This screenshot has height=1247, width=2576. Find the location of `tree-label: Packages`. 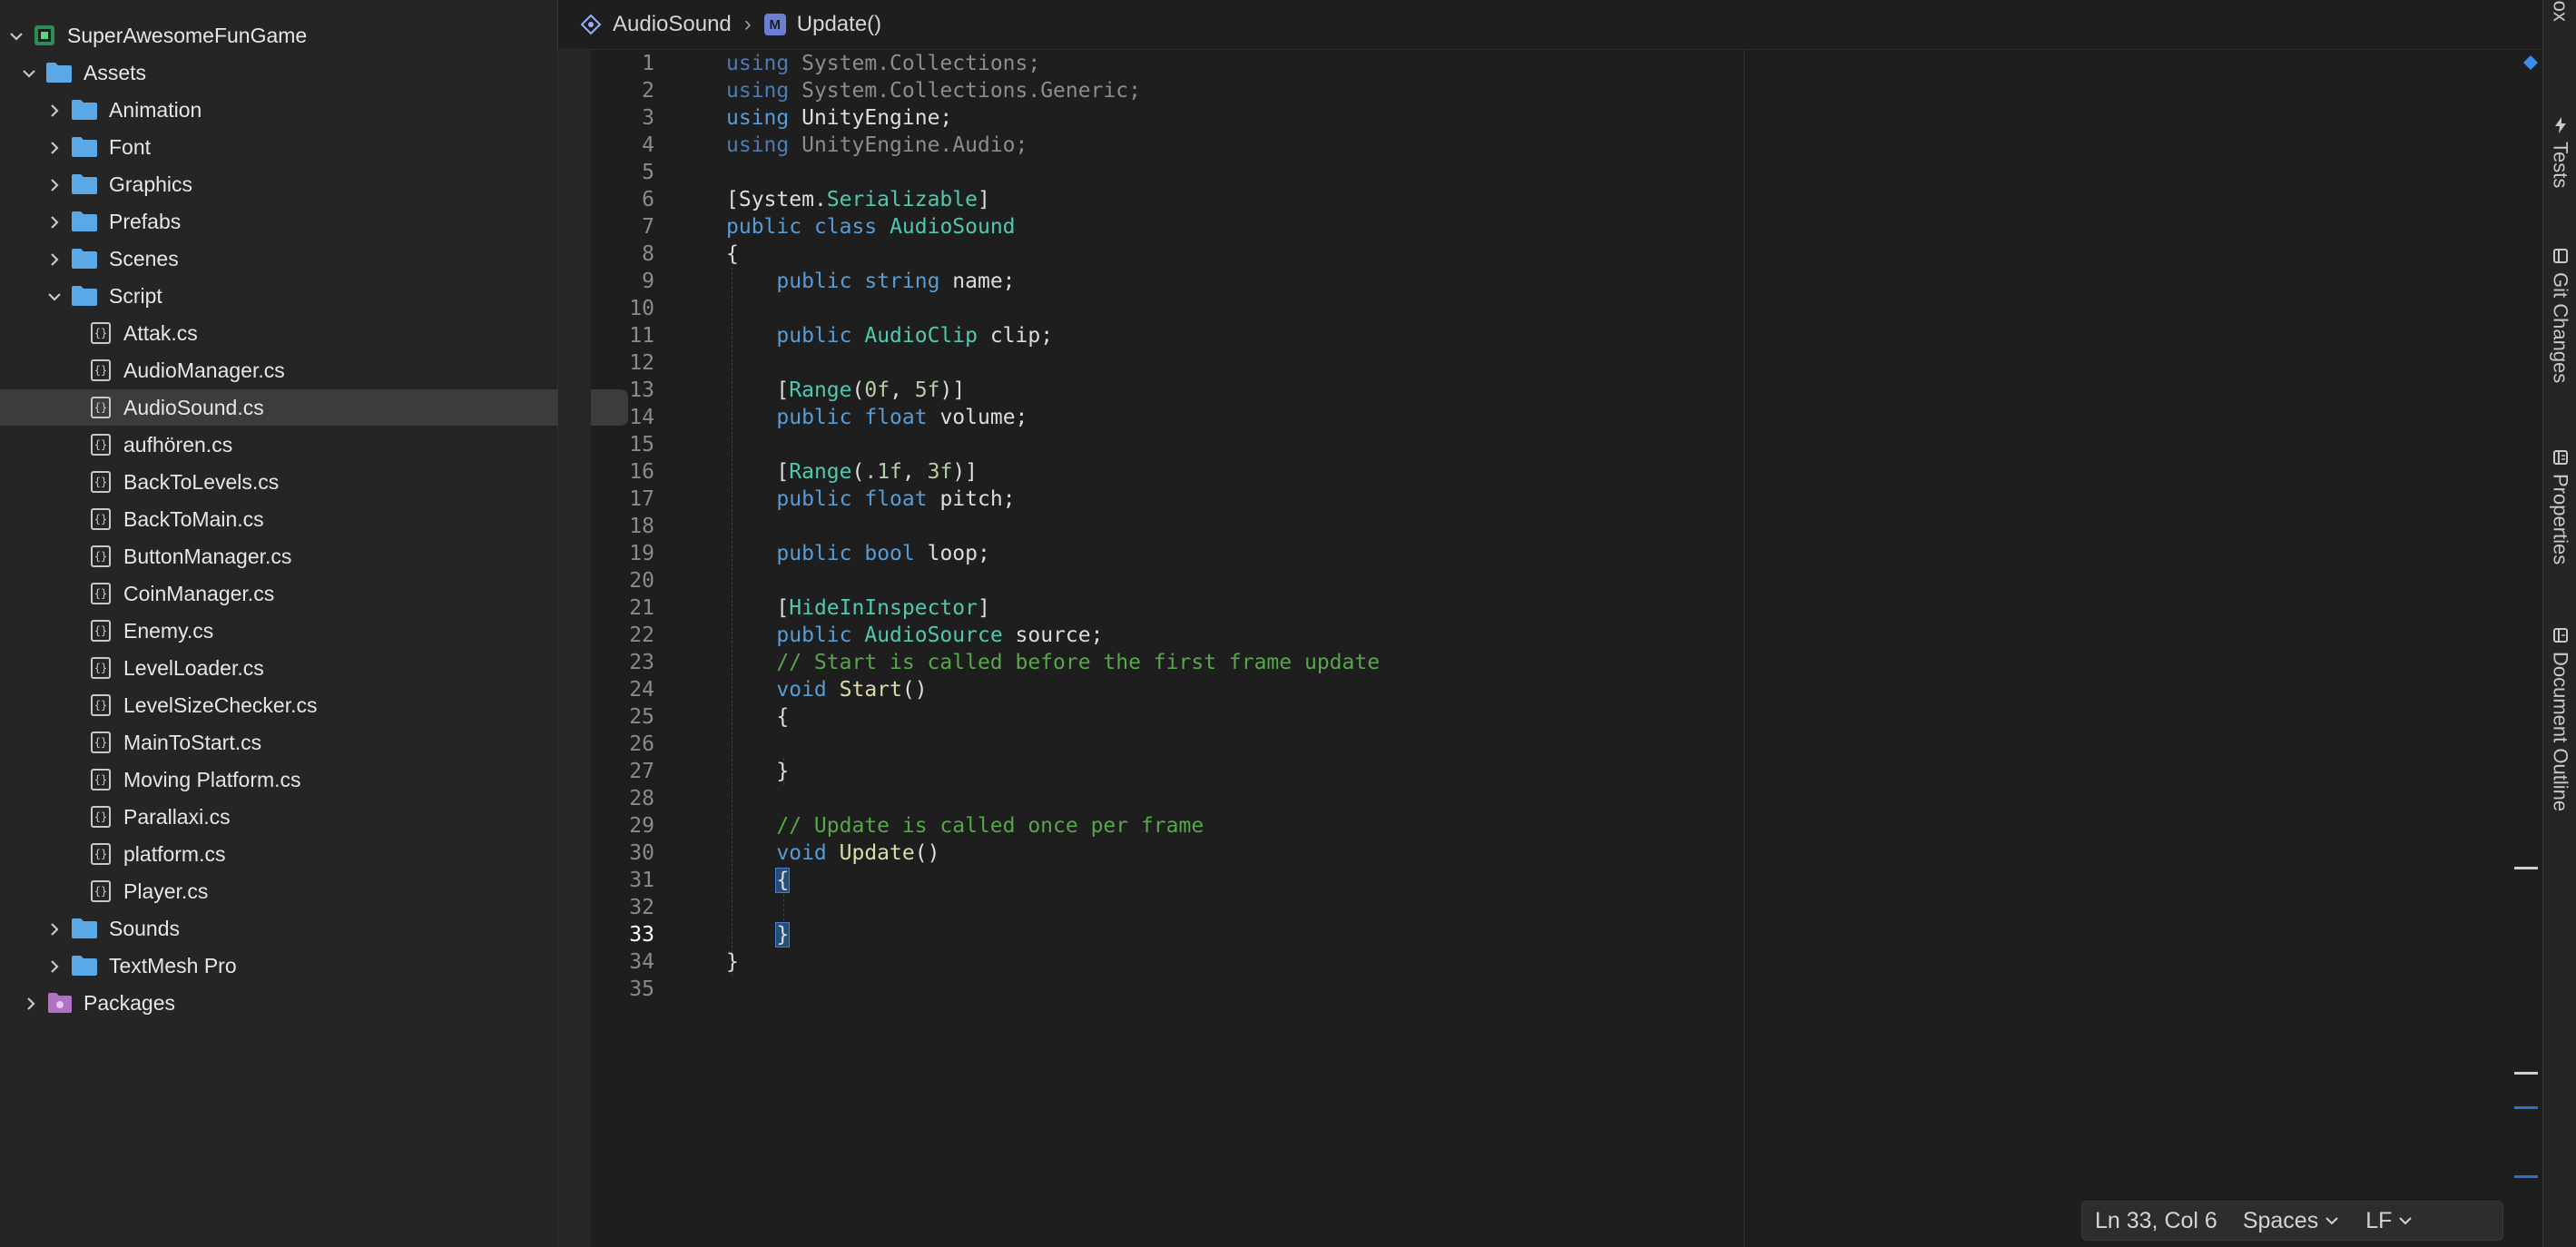

tree-label: Packages is located at coordinates (130, 1003).